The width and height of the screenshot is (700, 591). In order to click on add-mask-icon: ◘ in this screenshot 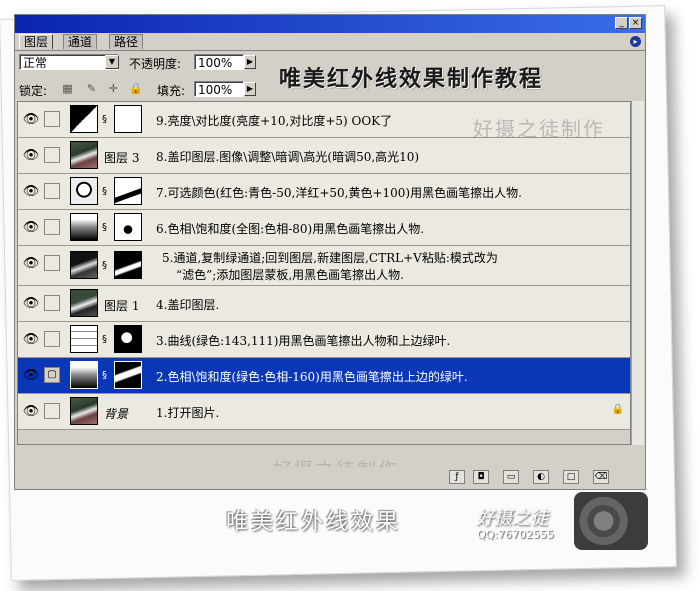, I will do `click(481, 477)`.